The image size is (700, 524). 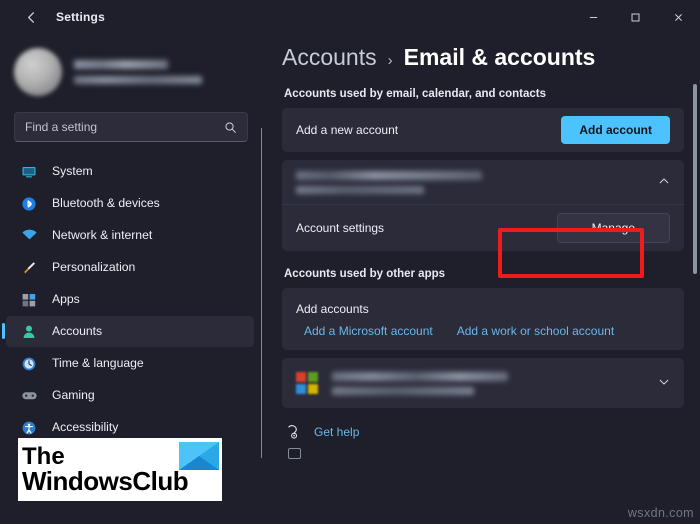 What do you see at coordinates (307, 383) in the screenshot?
I see `microsoft-logo-icon` at bounding box center [307, 383].